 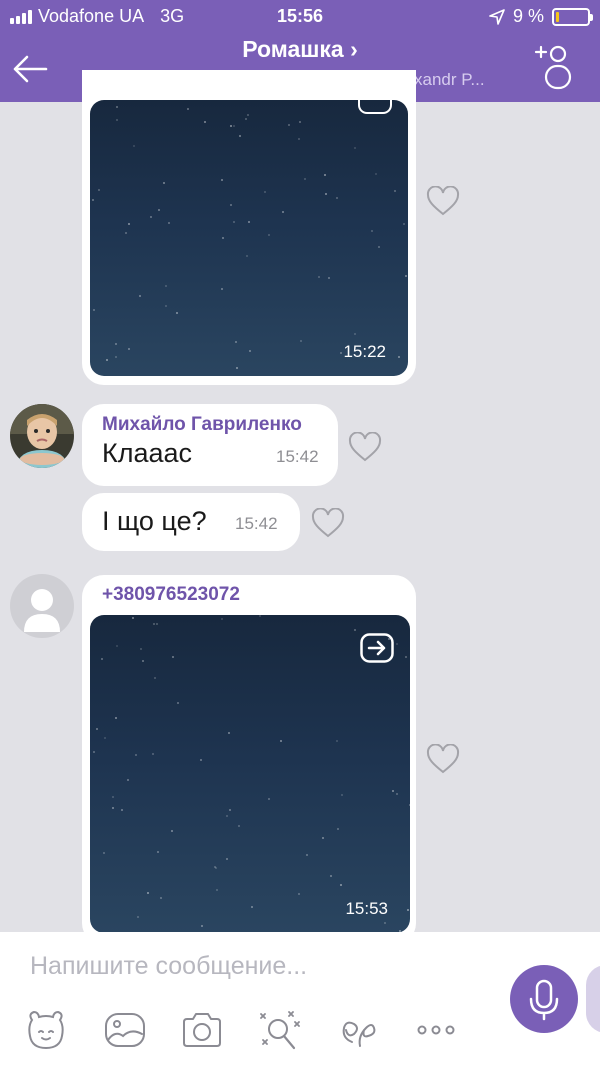 What do you see at coordinates (202, 1030) in the screenshot?
I see `camera-icon` at bounding box center [202, 1030].